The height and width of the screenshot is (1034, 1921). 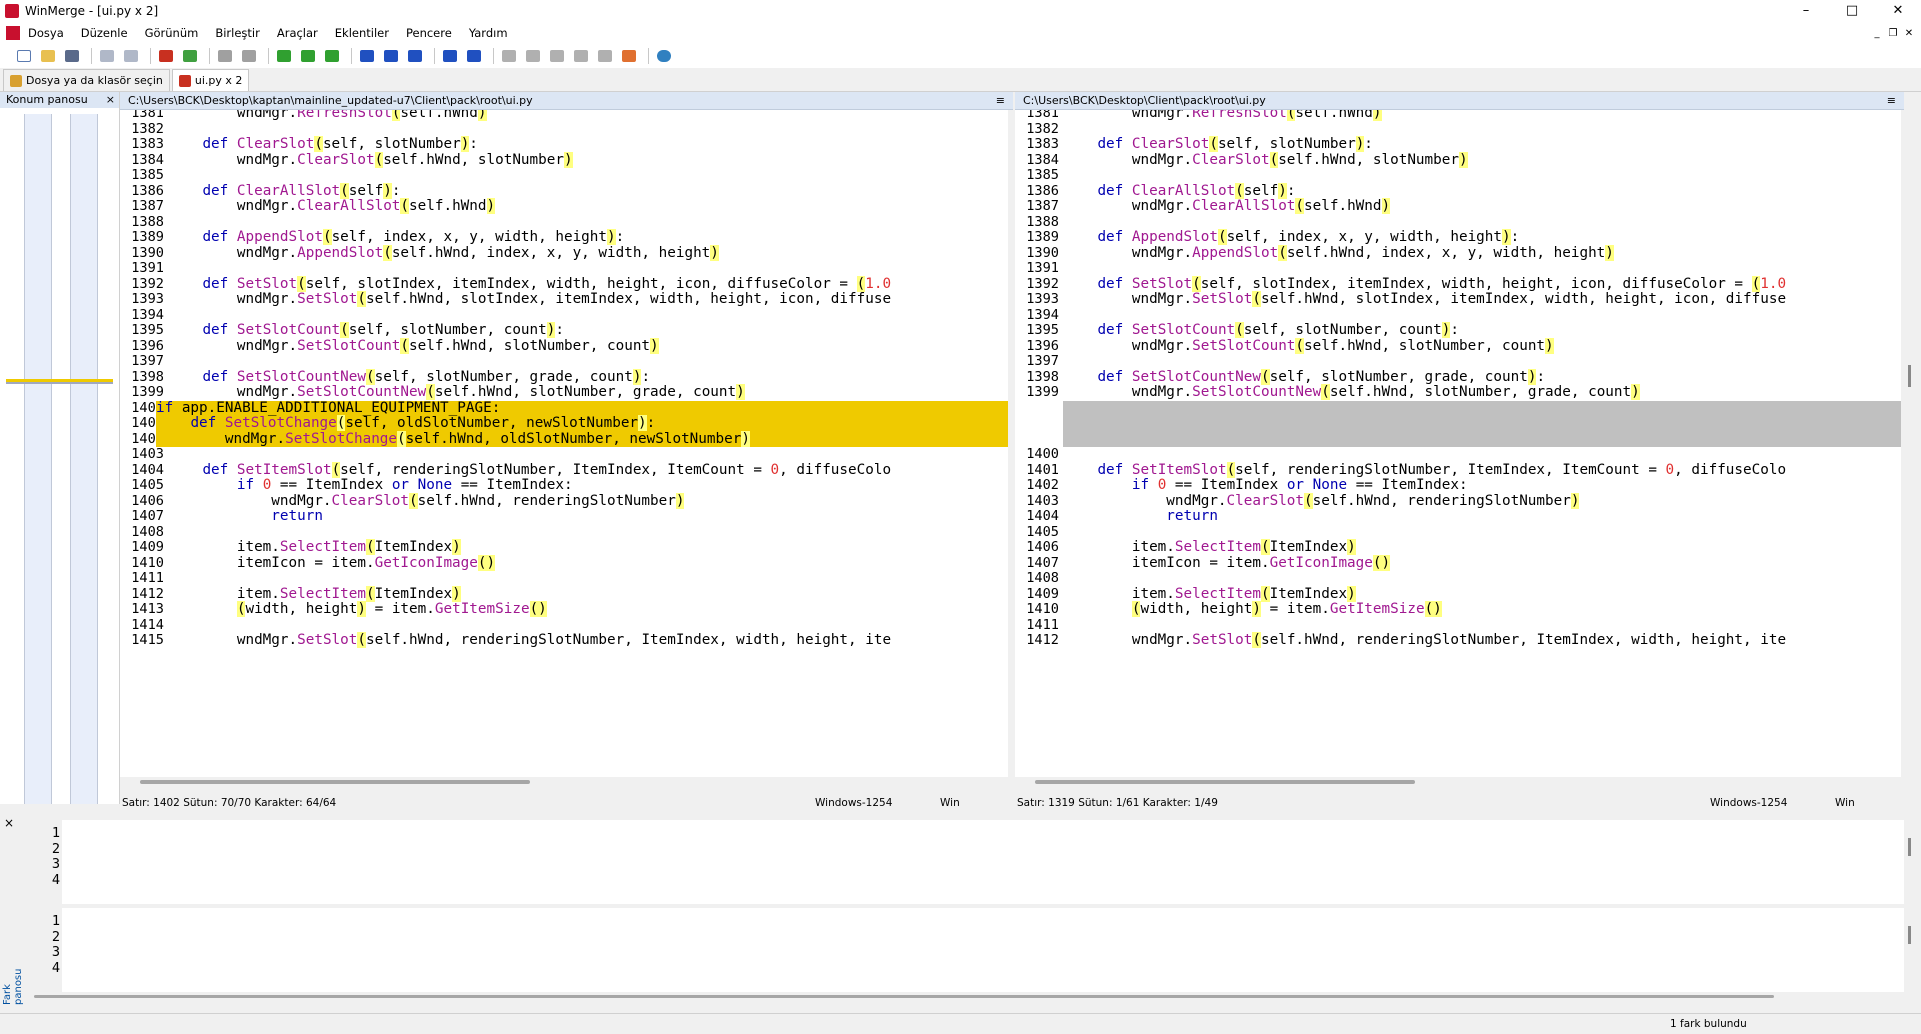 I want to click on code-line: 1414, so click(x=564, y=625).